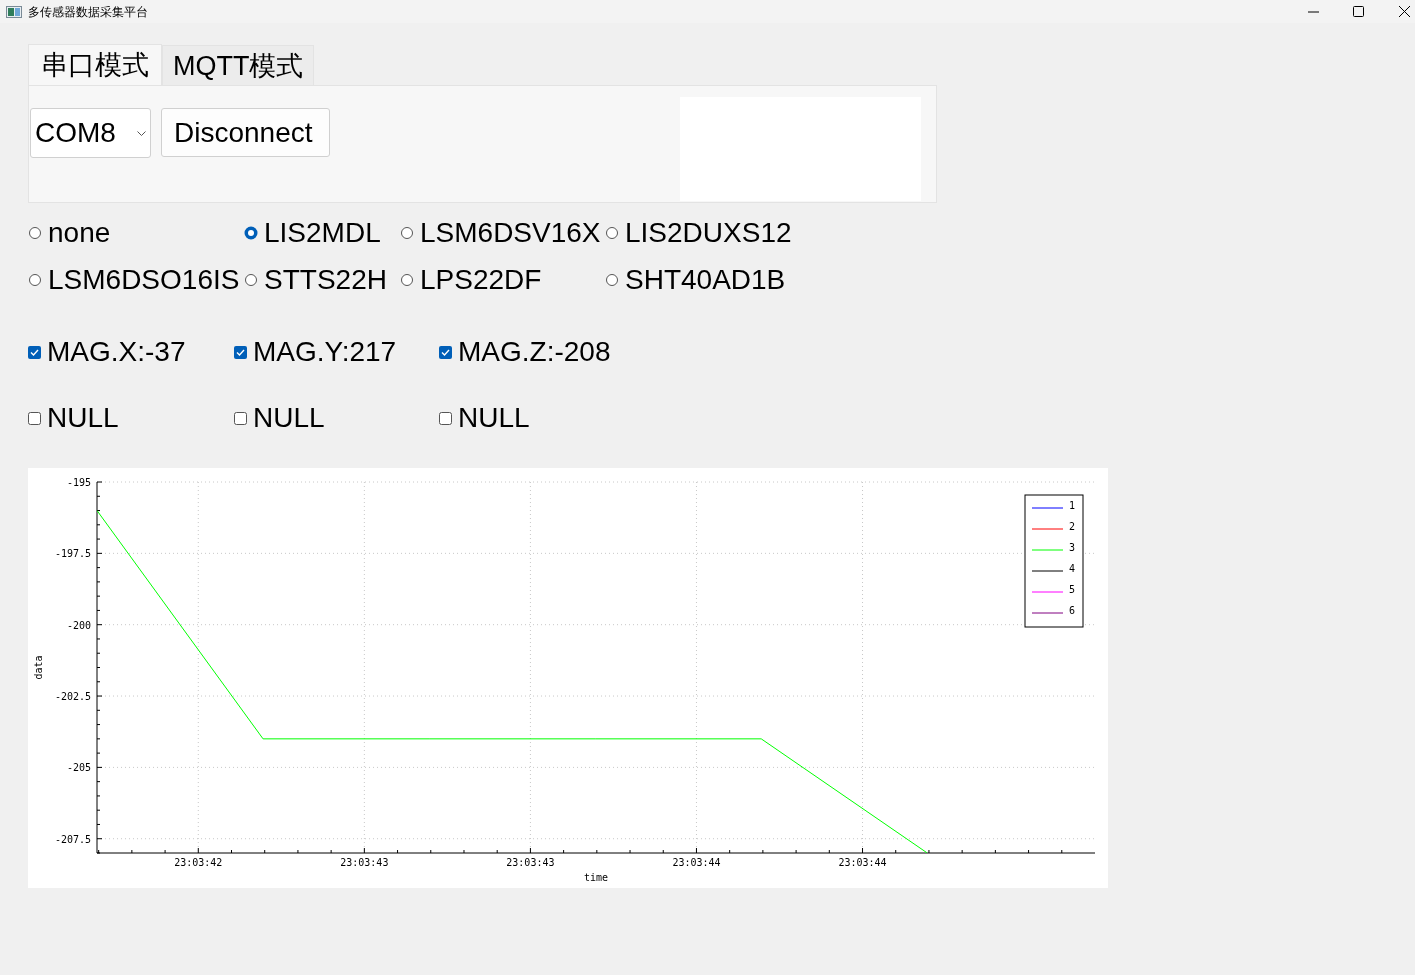 The width and height of the screenshot is (1415, 975). I want to click on tab: 串口模式, so click(95, 64).